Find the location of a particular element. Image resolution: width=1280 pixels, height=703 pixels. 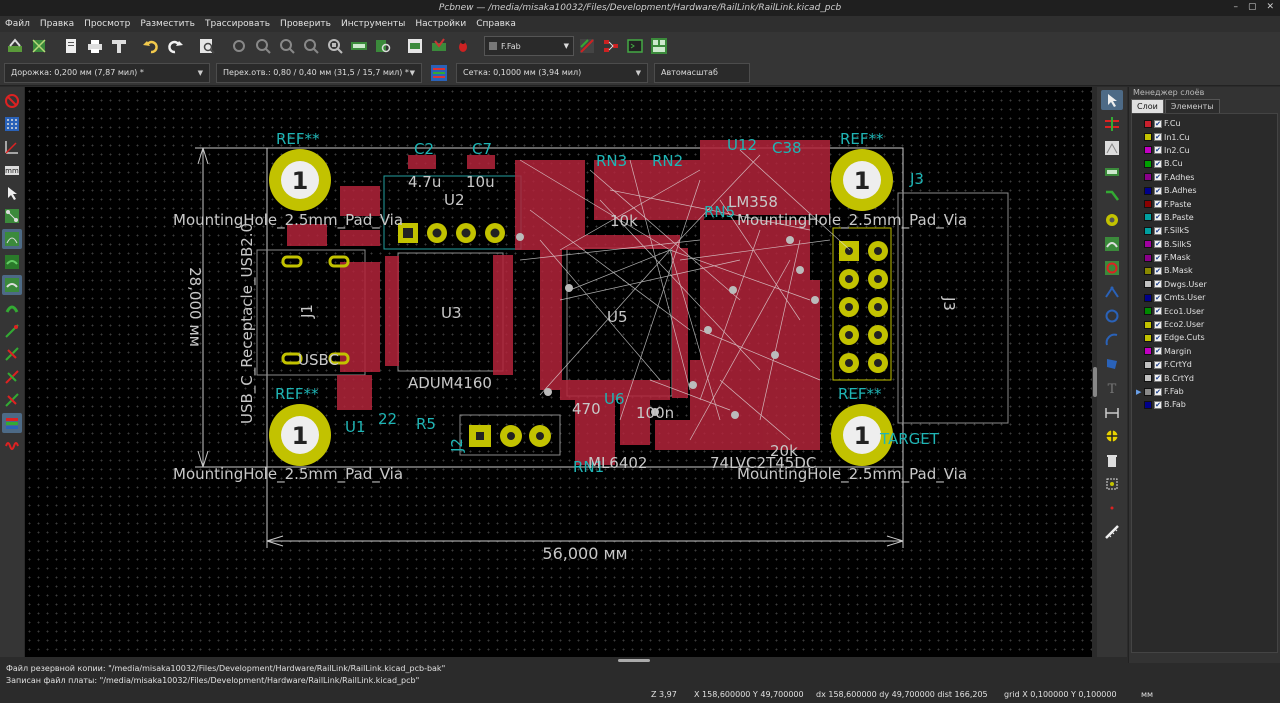

layer-row: ✔ Eco2.User is located at coordinates (1204, 324).